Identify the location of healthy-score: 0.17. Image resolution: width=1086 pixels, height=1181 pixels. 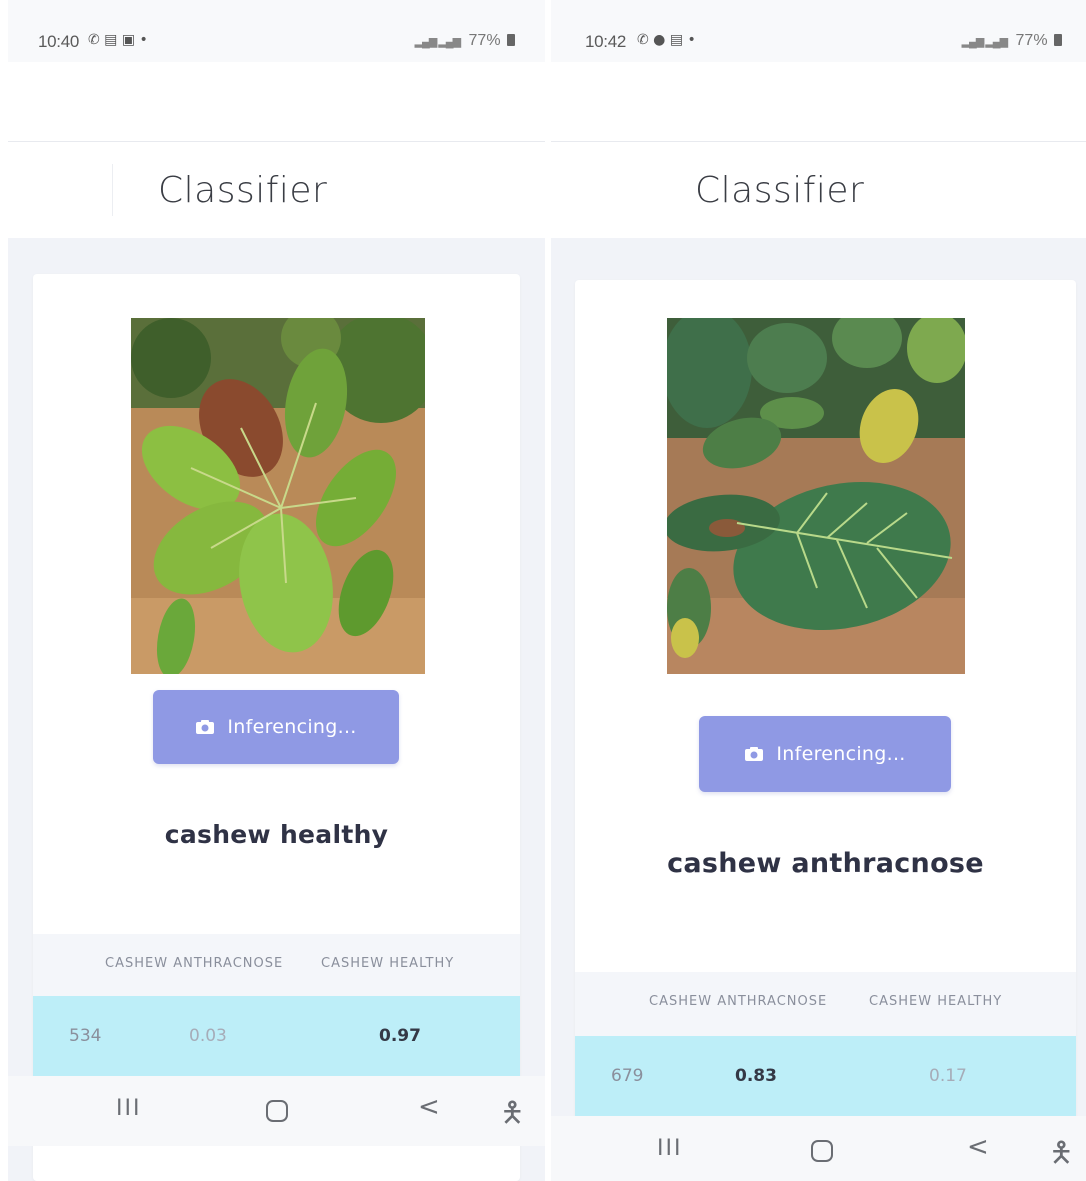
(948, 1076).